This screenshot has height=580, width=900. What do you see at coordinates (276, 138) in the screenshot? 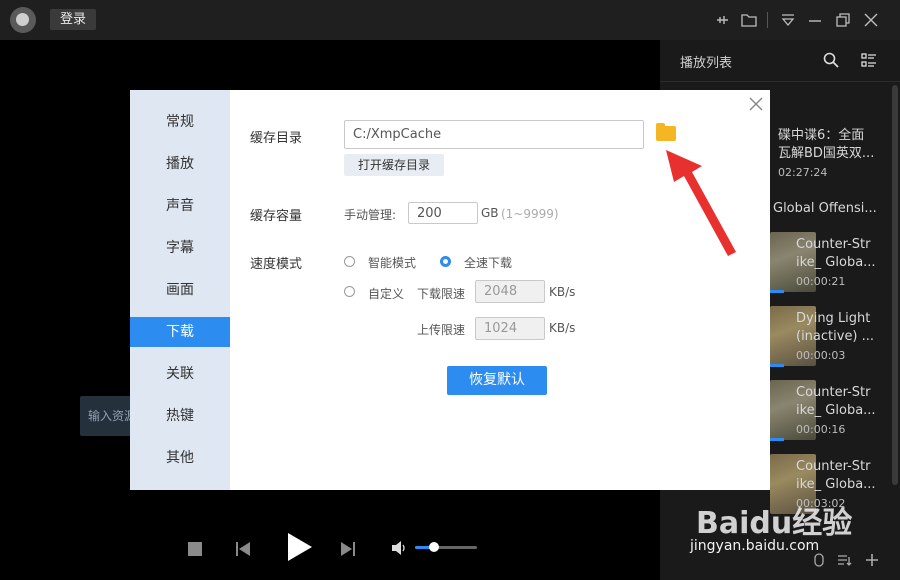
I see `cache-dir-label: 缓存目录` at bounding box center [276, 138].